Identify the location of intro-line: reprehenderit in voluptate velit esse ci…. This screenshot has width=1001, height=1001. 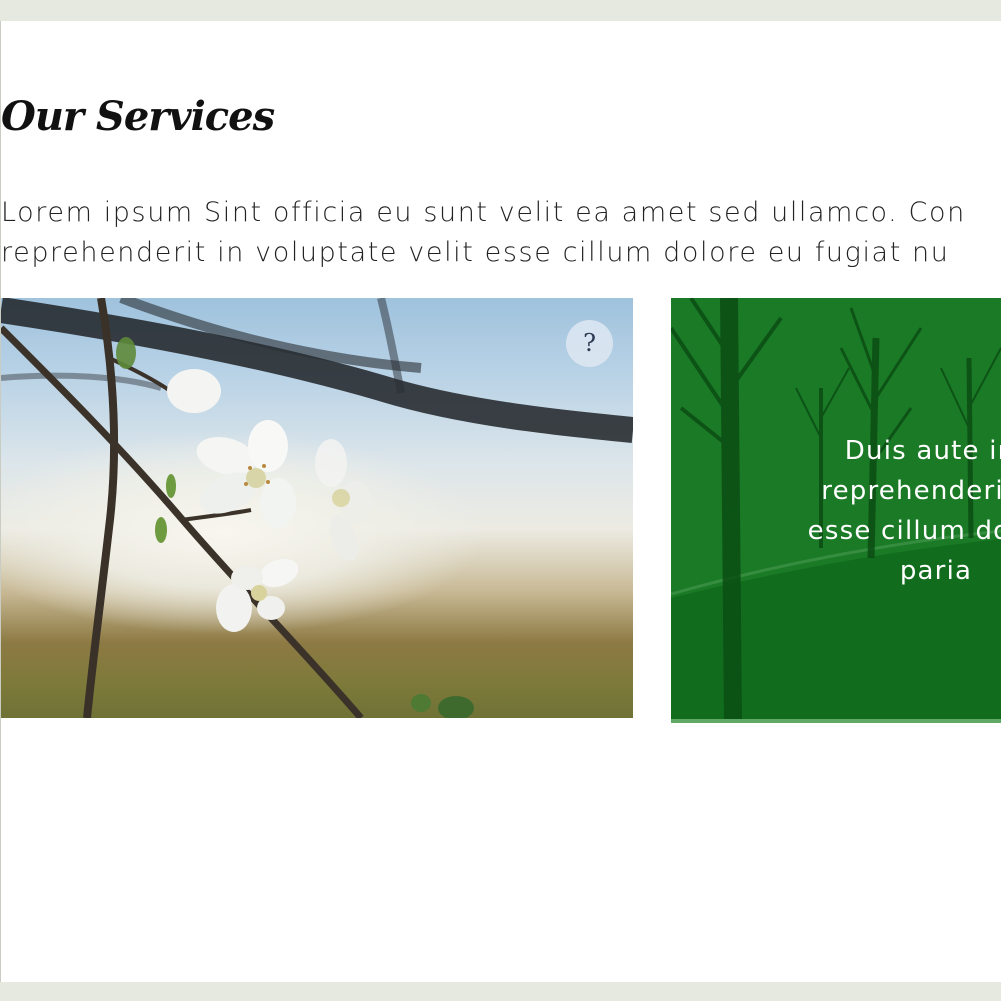
(475, 252).